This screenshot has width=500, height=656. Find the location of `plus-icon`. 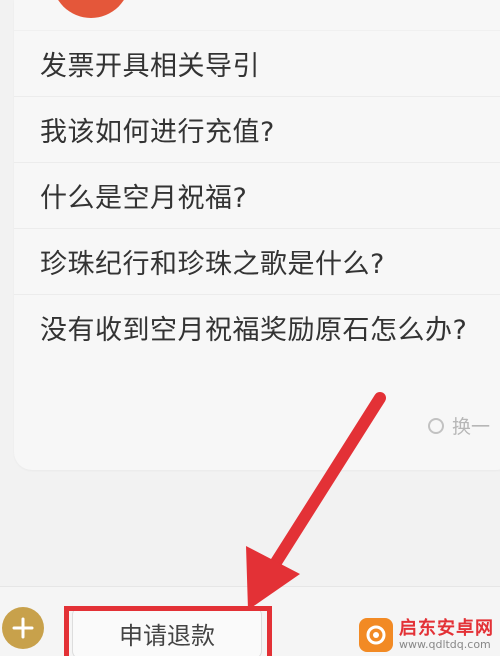

plus-icon is located at coordinates (23, 628).